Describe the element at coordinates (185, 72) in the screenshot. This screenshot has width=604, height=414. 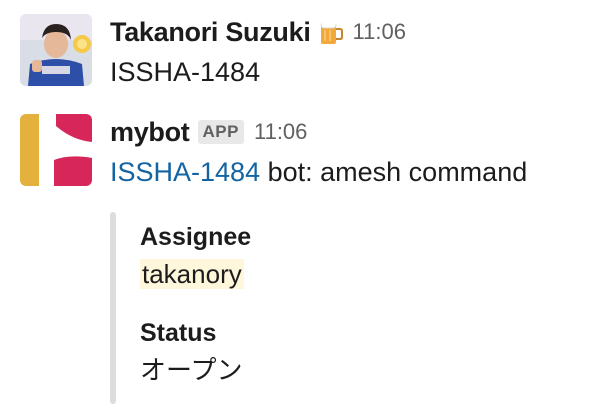
I see `message-text: ISSHA-1484` at that location.